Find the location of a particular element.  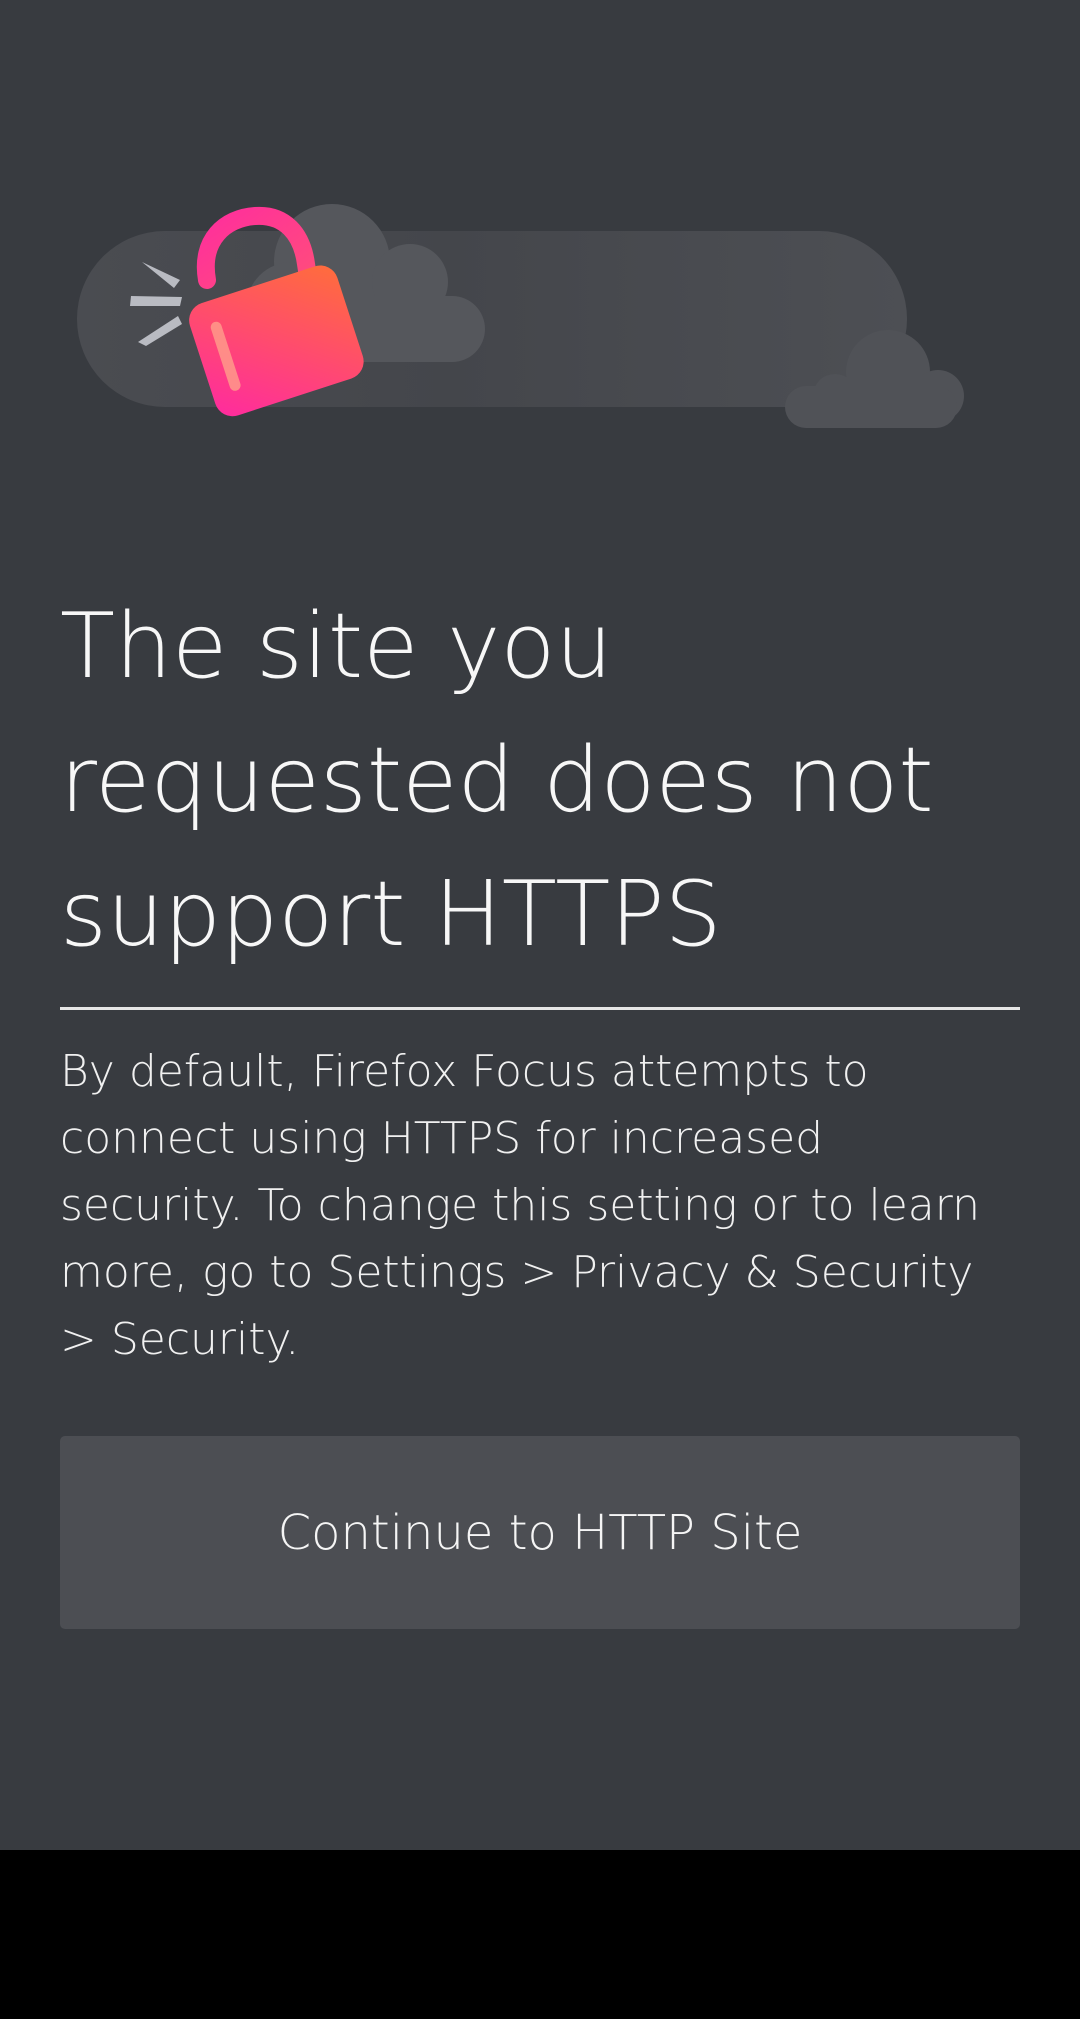

continue-to-http-button: Continue to HTTP Site is located at coordinates (540, 1532).